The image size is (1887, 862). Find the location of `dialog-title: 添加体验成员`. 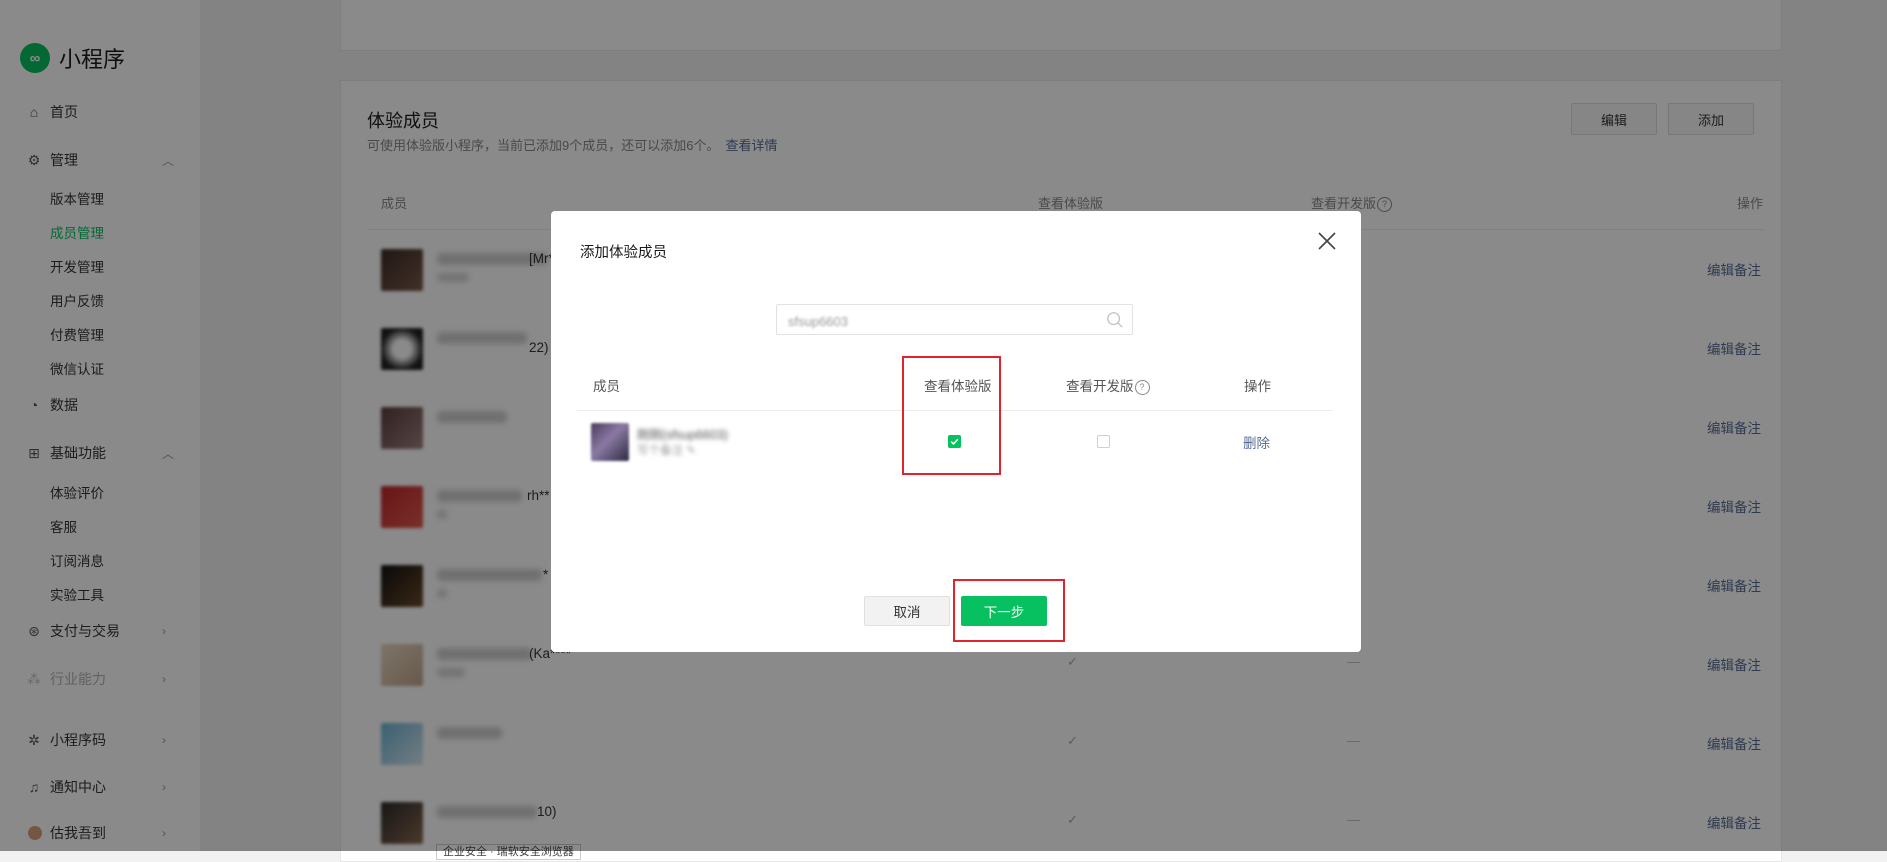

dialog-title: 添加体验成员 is located at coordinates (623, 253).